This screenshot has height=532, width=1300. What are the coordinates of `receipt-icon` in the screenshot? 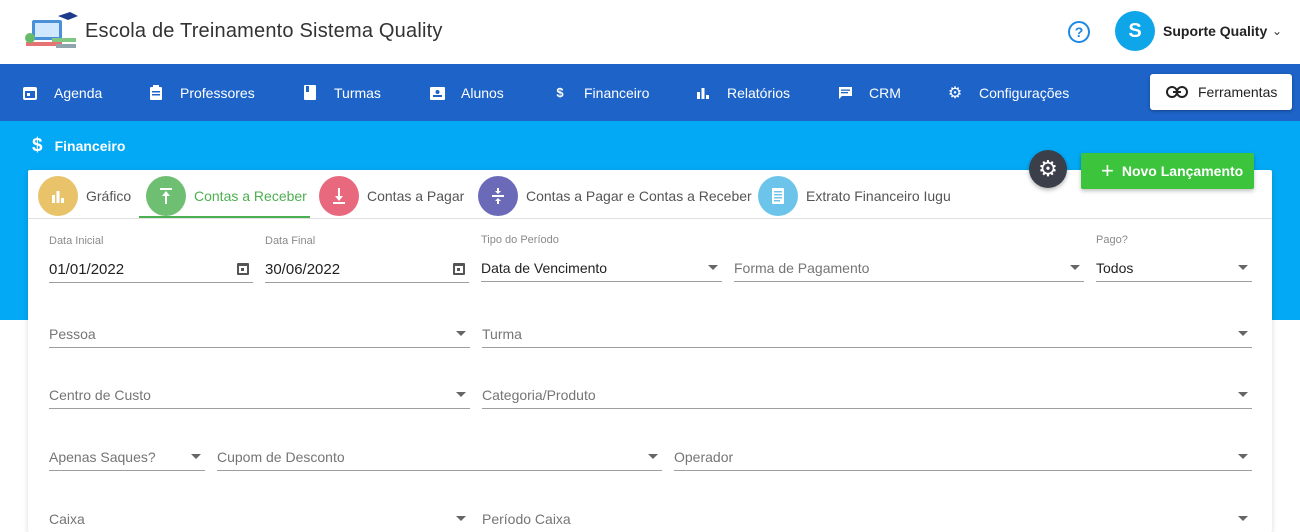 It's located at (778, 196).